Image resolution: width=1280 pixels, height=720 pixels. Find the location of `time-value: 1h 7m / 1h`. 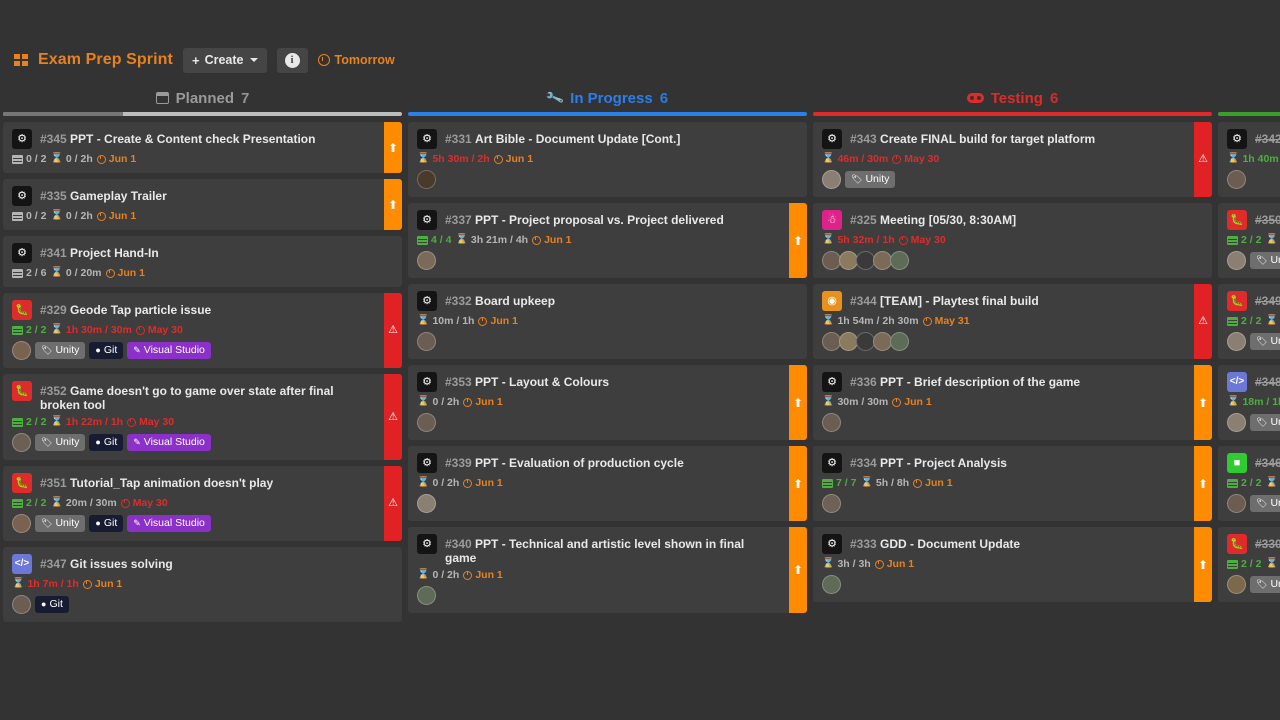

time-value: 1h 7m / 1h is located at coordinates (53, 584).